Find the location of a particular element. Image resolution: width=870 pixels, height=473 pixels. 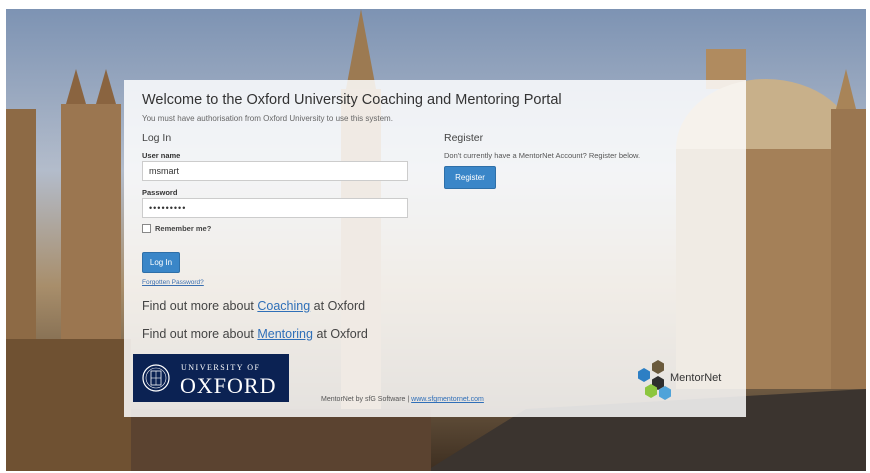

coaching-link: Coaching is located at coordinates (283, 306).